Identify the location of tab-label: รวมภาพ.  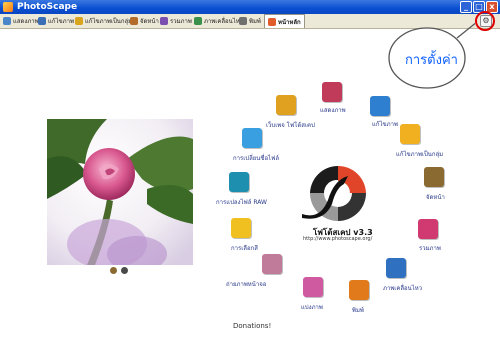
(181, 21).